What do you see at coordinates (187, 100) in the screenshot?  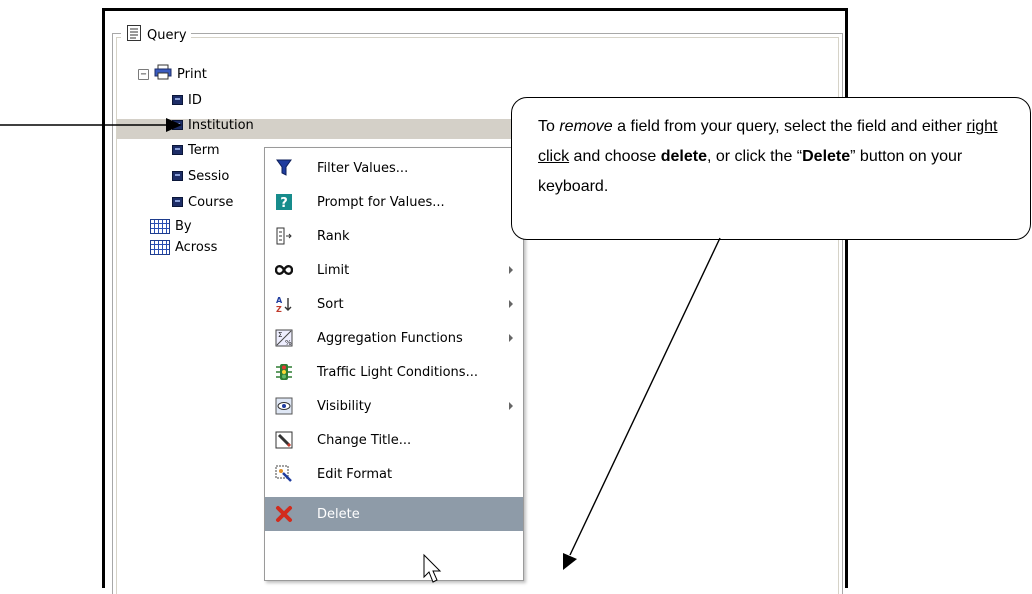 I see `tree-field-id: ID` at bounding box center [187, 100].